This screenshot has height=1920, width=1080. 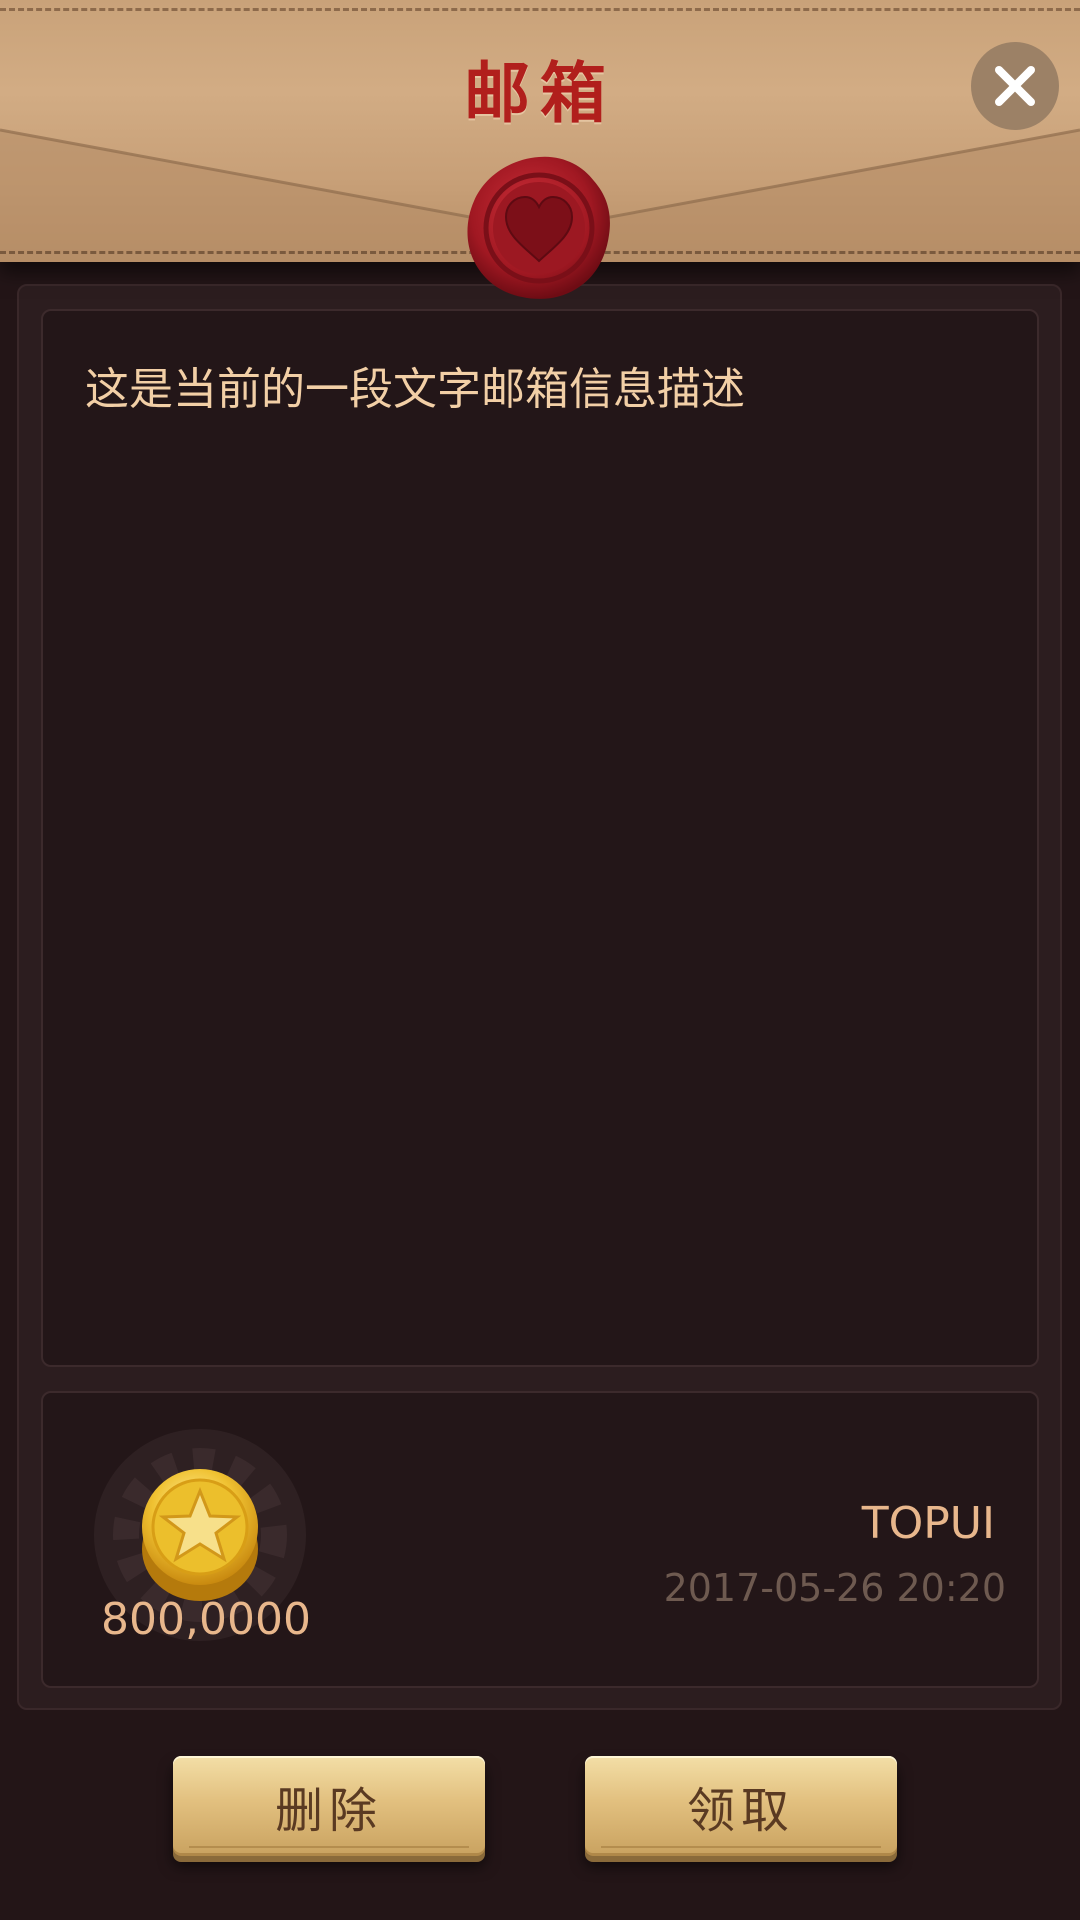 I want to click on claim-button: 领取, so click(x=741, y=1806).